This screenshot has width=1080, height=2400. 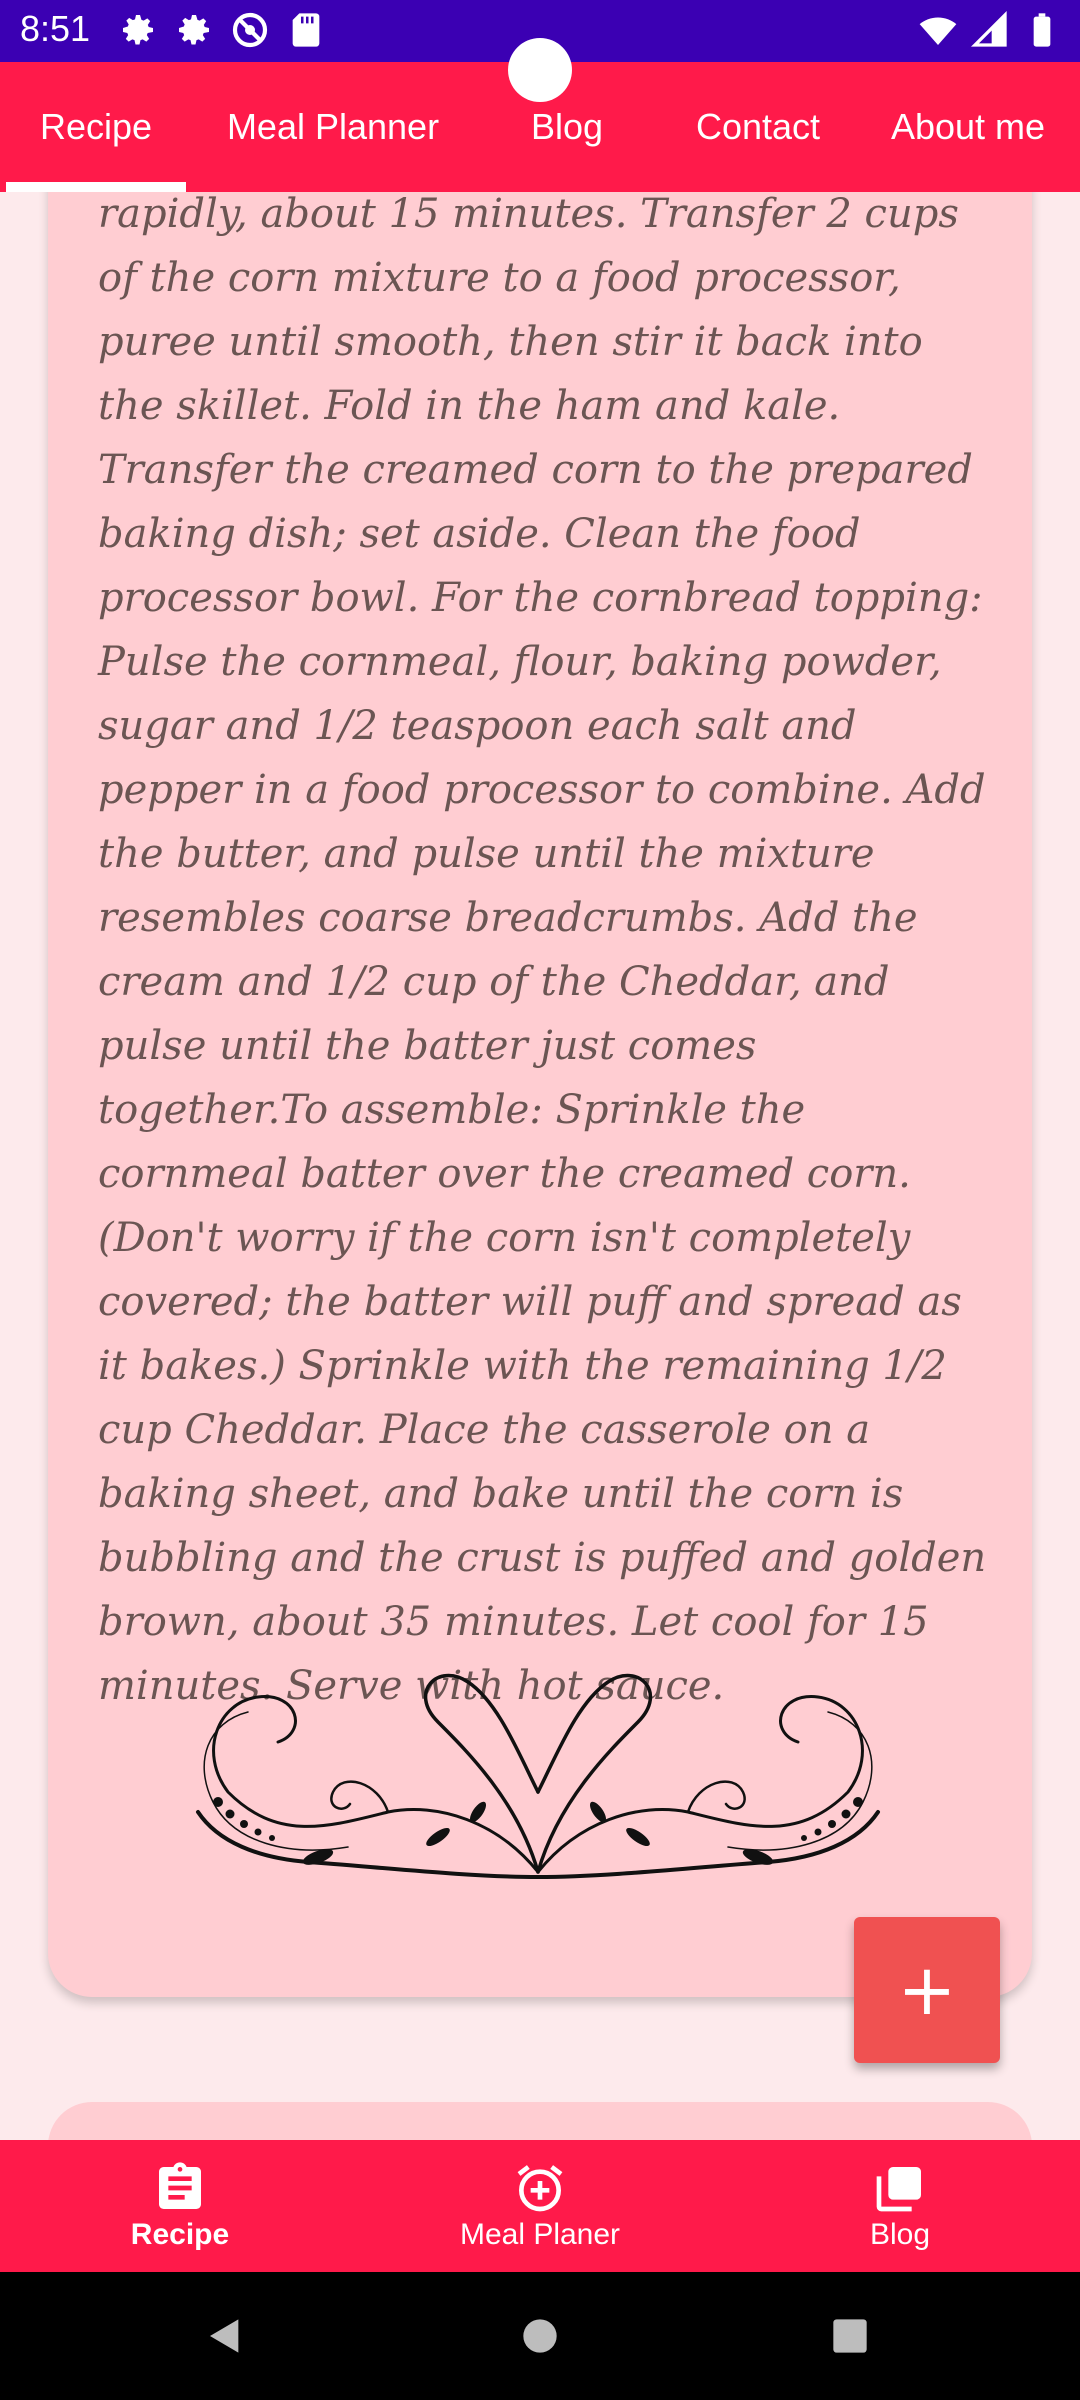 I want to click on library-icon, so click(x=898, y=2189).